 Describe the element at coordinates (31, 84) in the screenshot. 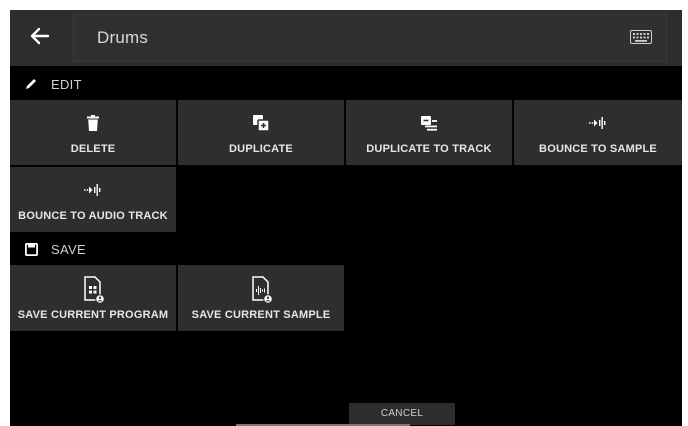

I see `pencil-icon` at that location.